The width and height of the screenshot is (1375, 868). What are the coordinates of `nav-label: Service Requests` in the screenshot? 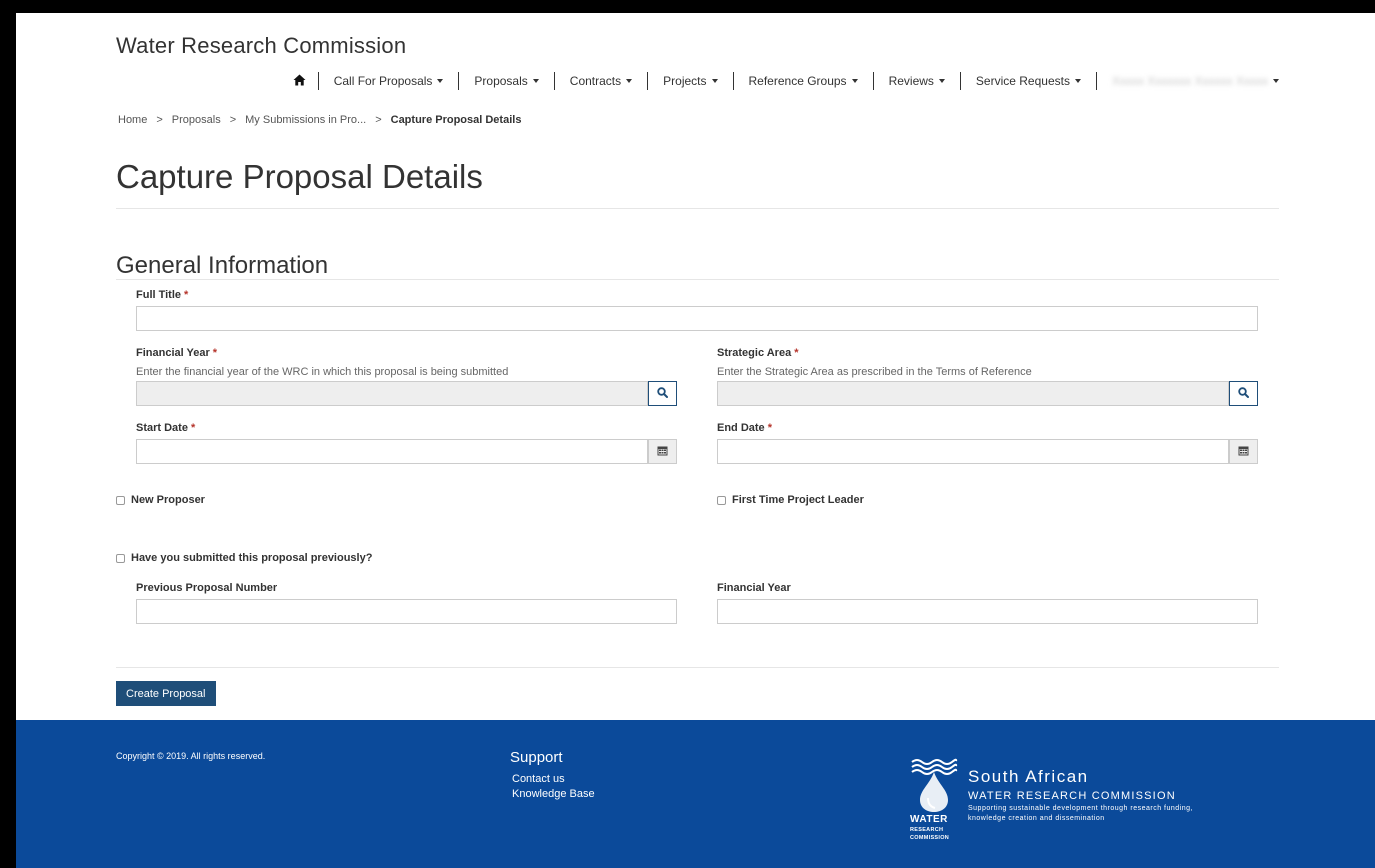 It's located at (1022, 81).